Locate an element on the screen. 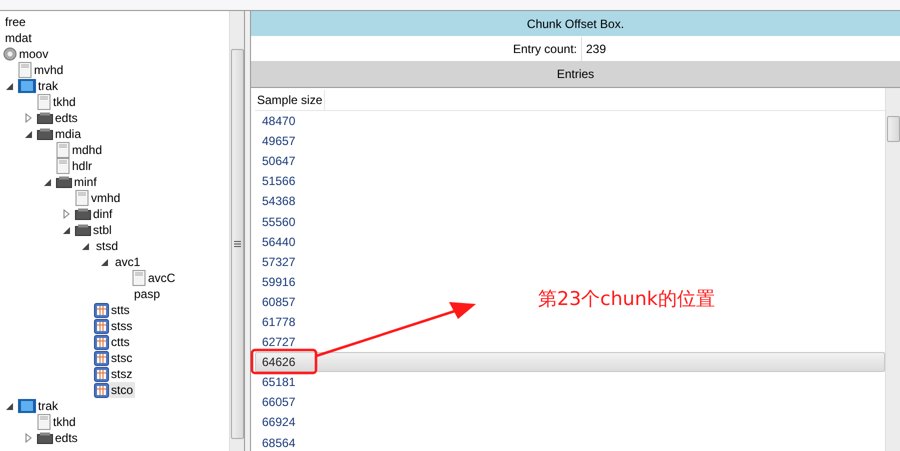  list-row: 65181 is located at coordinates (275, 382).